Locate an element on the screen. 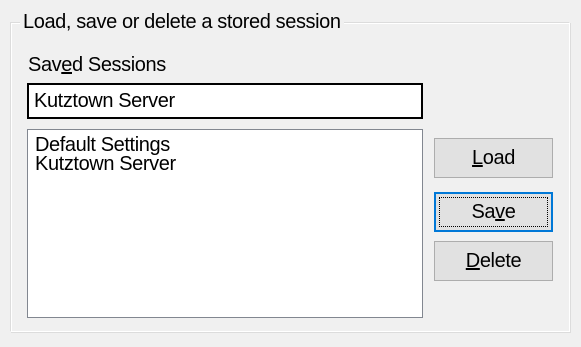  delete-button: Delete is located at coordinates (493, 261).